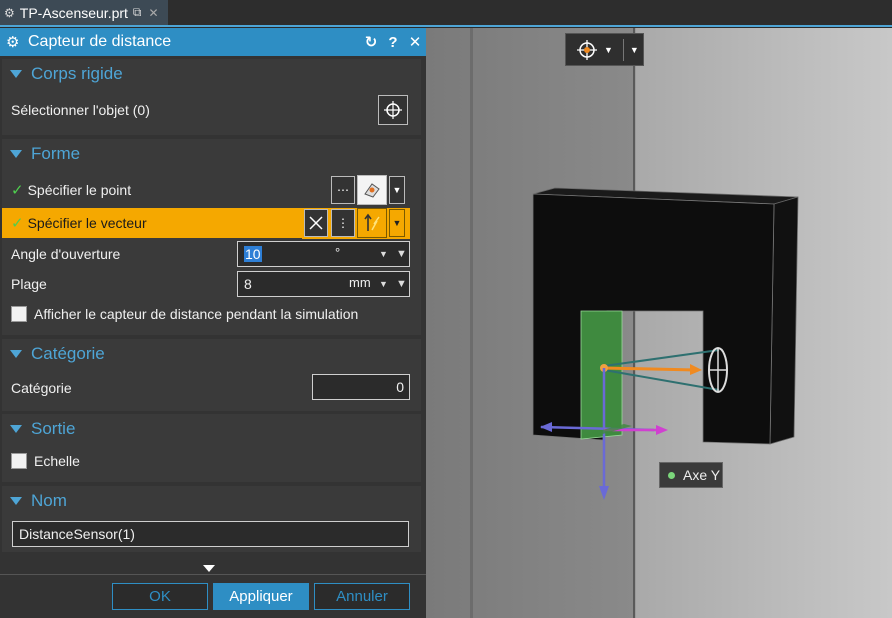 This screenshot has width=892, height=618. What do you see at coordinates (19, 461) in the screenshot?
I see `scale-checkbox` at bounding box center [19, 461].